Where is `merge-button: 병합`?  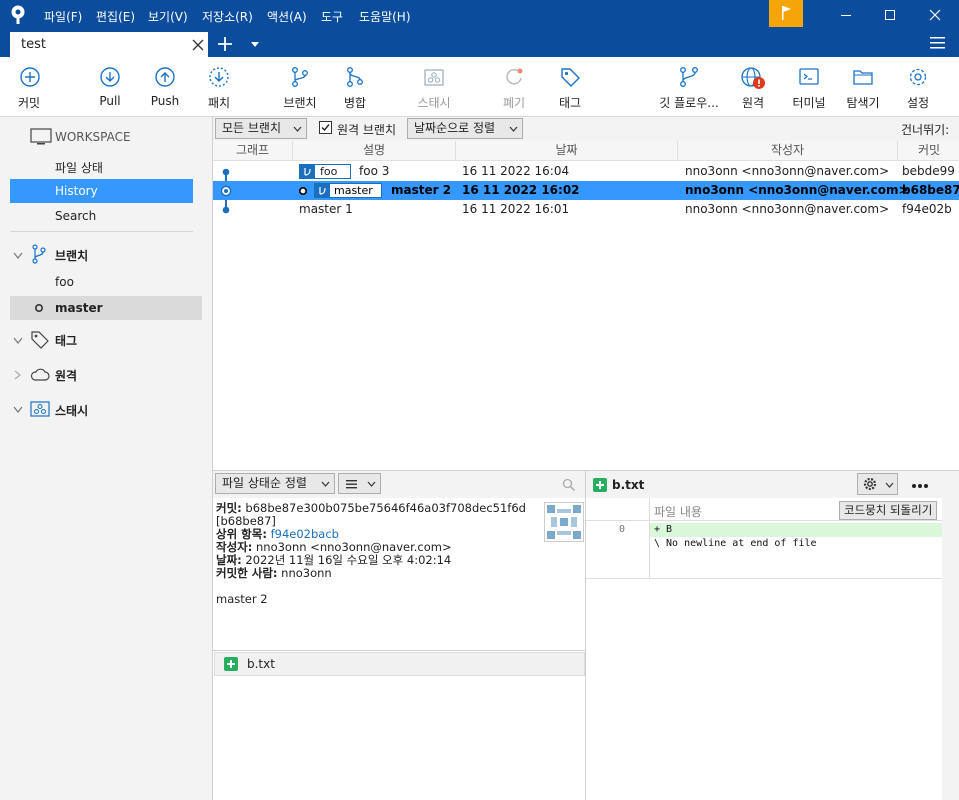
merge-button: 병합 is located at coordinates (355, 86).